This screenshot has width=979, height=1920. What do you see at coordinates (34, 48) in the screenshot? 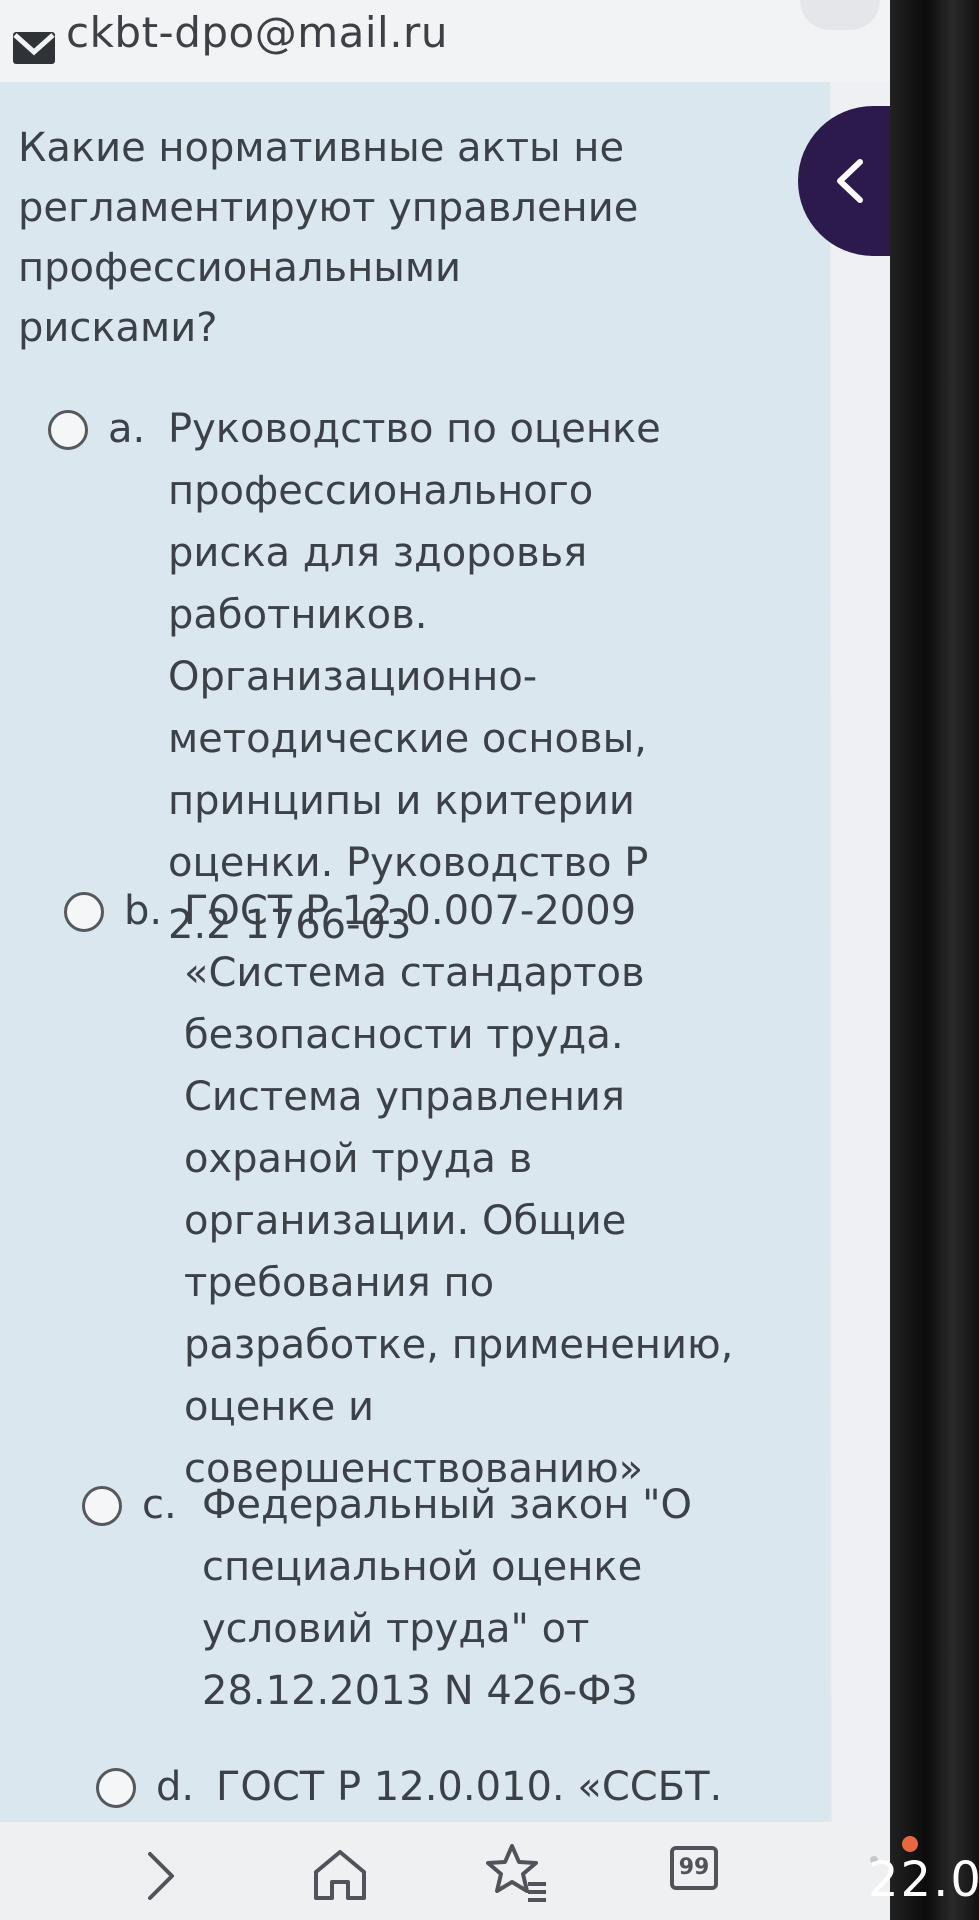
I see `envelope-icon` at bounding box center [34, 48].